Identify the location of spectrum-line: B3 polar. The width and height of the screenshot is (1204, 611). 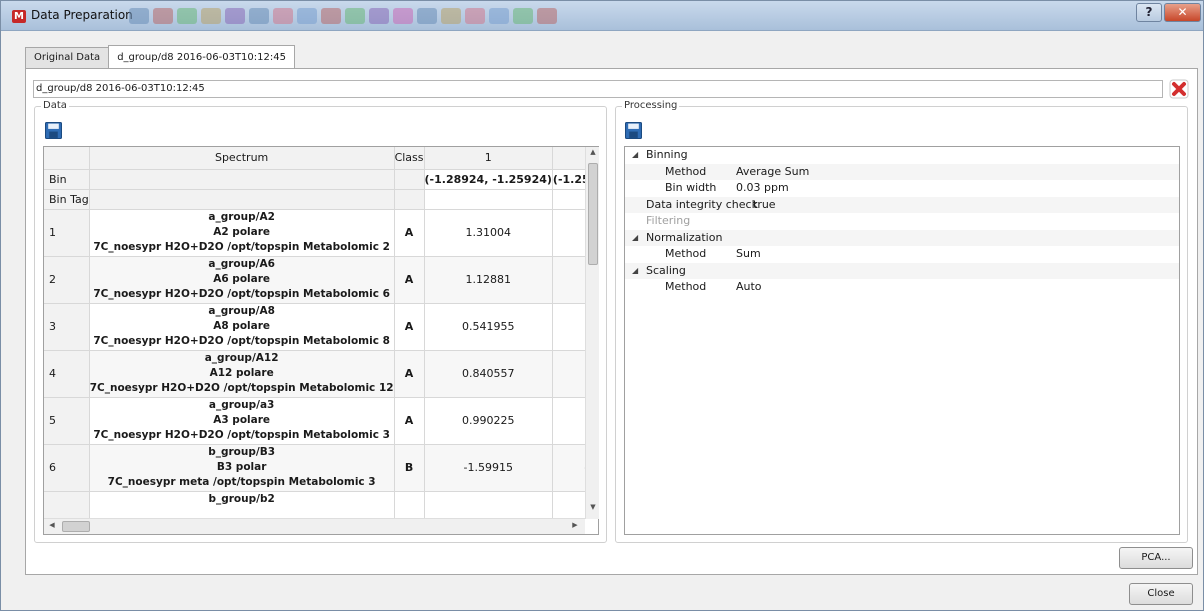
(241, 467).